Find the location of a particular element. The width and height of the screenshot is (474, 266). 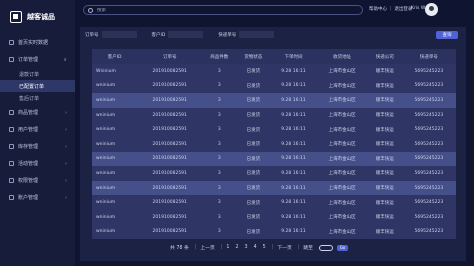

customer-filter-label: 客户ID is located at coordinates (158, 35).